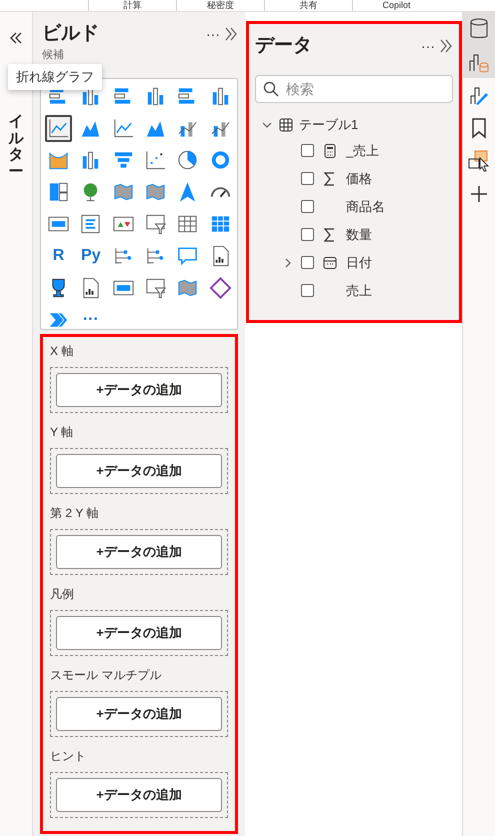 The width and height of the screenshot is (495, 836). Describe the element at coordinates (188, 160) in the screenshot. I see `pie-chart-icon` at that location.